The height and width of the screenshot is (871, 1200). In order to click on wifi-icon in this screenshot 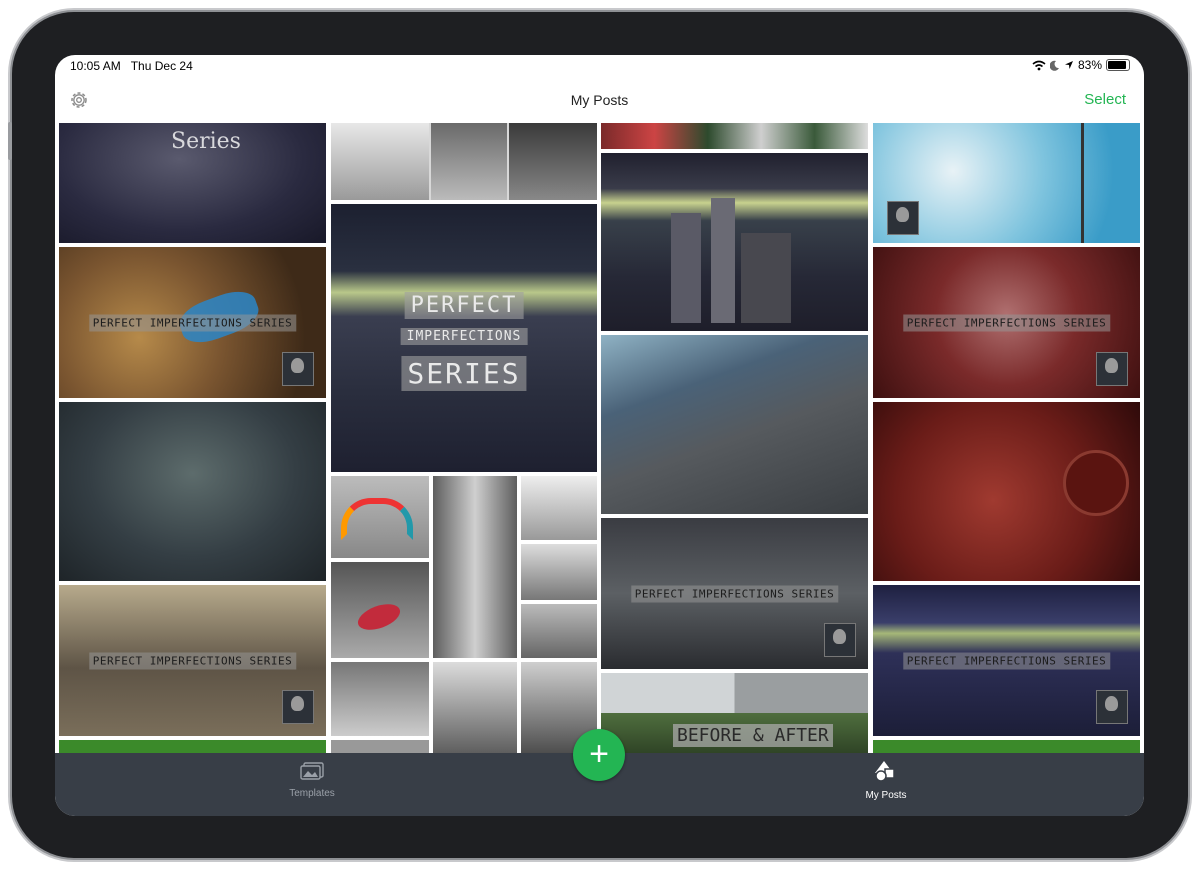, I will do `click(1039, 65)`.